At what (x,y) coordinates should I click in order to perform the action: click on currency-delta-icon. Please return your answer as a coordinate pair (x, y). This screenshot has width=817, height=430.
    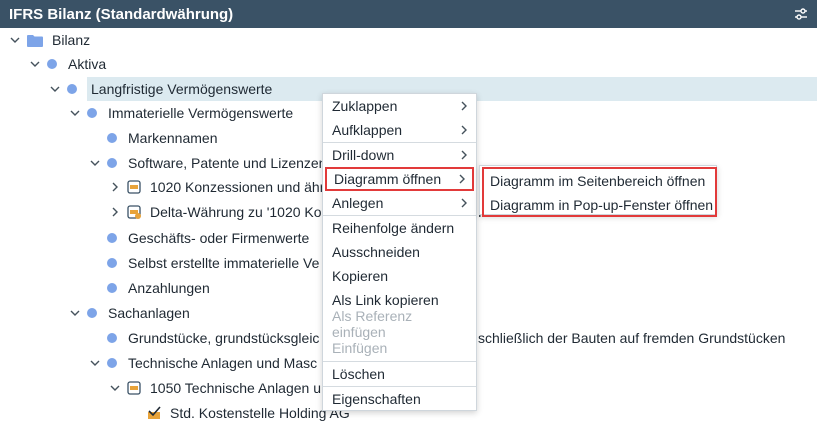
    Looking at the image, I should click on (134, 212).